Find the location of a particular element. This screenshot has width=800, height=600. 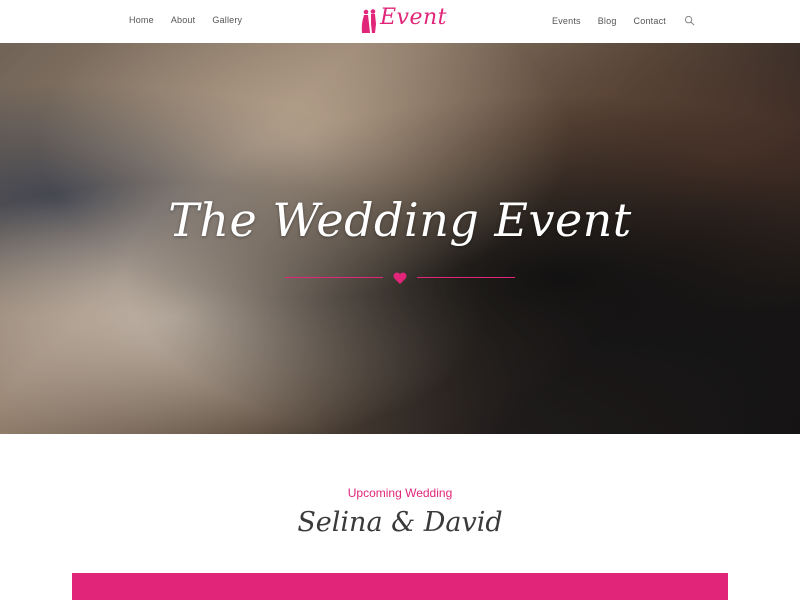

nav-link-about: About is located at coordinates (183, 20).